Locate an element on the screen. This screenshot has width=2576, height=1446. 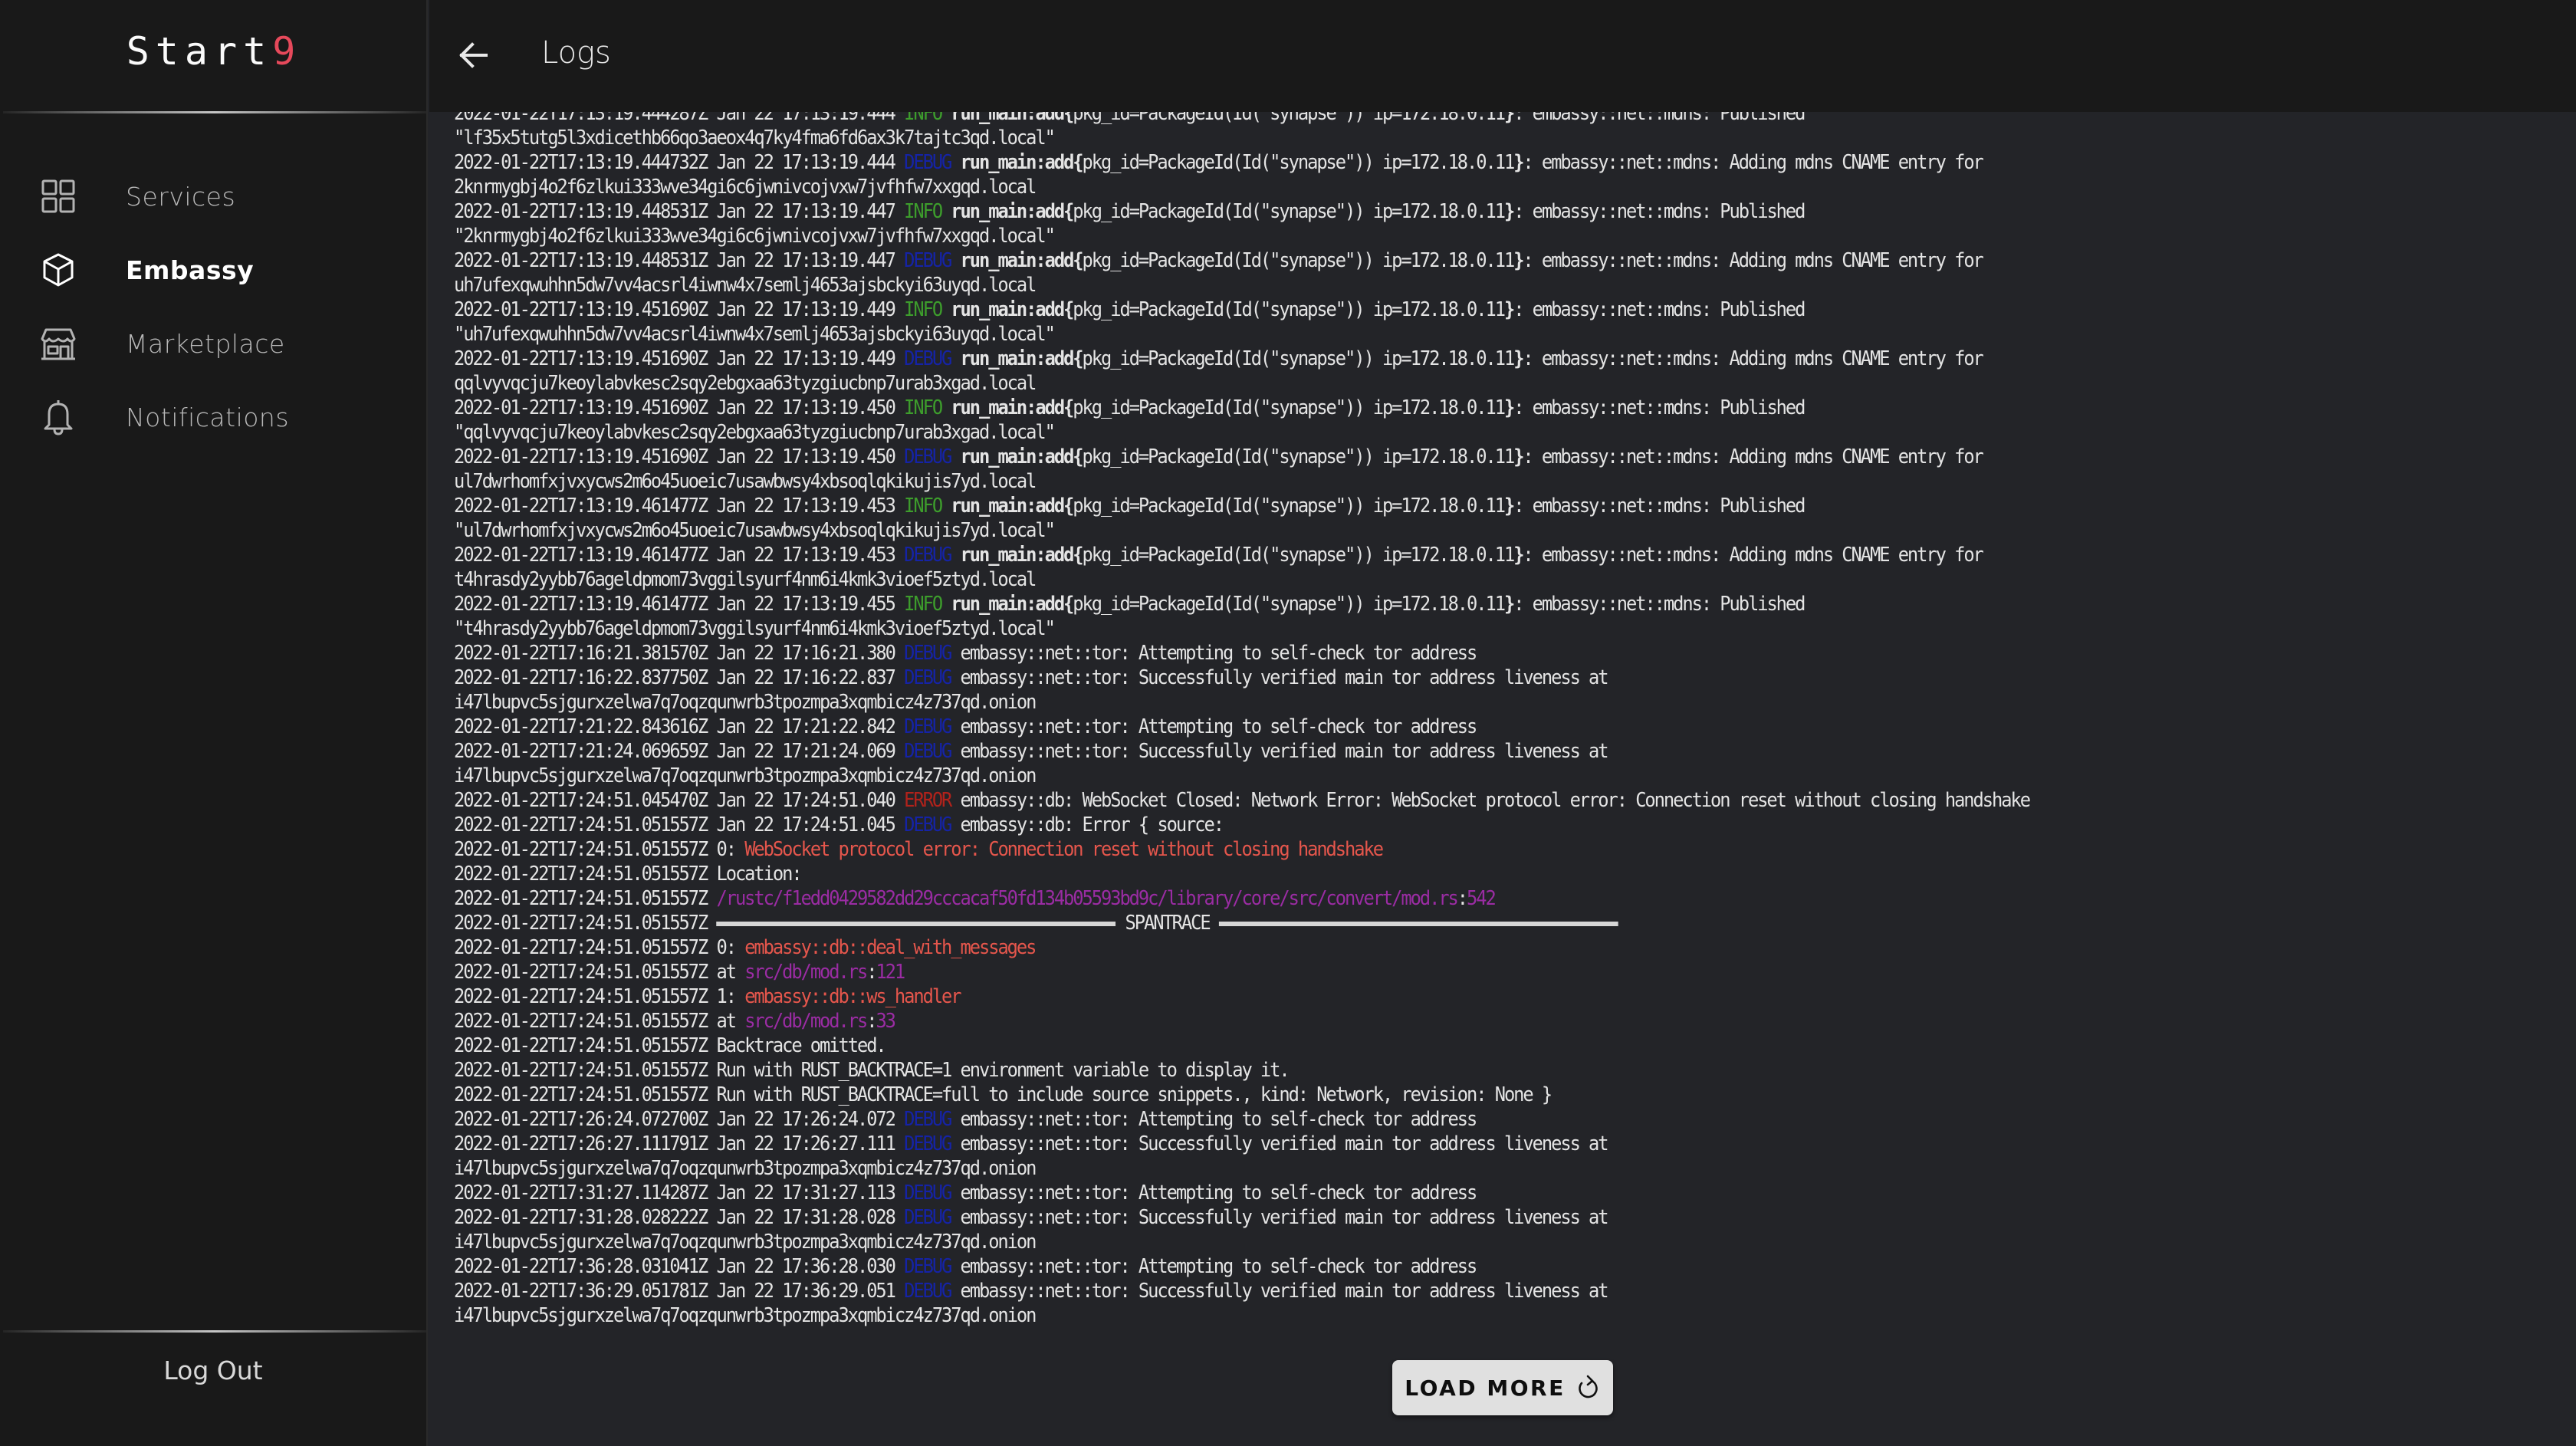
sidebar-item-label: Marketplace is located at coordinates (205, 343).